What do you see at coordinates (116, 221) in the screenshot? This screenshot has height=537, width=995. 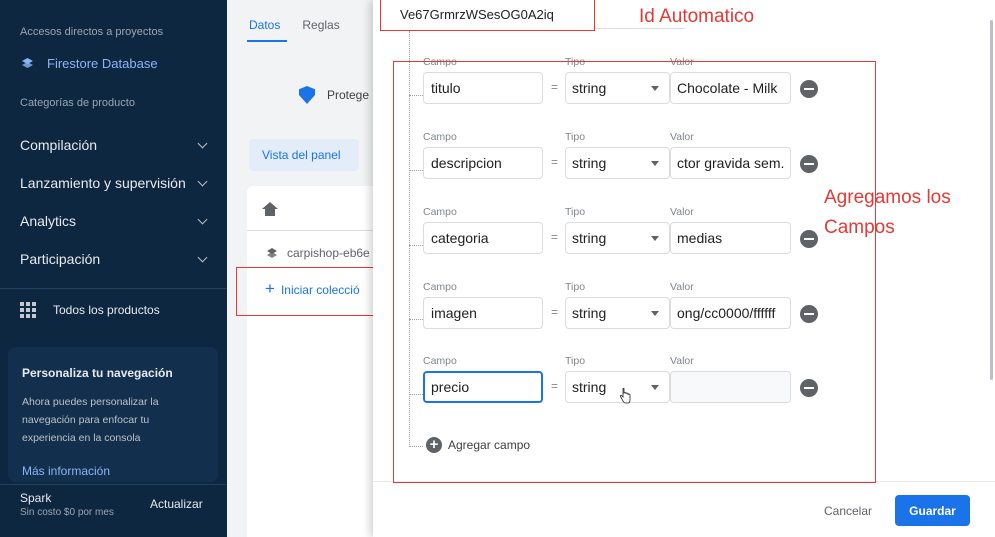 I see `section-analytics: Analytics` at bounding box center [116, 221].